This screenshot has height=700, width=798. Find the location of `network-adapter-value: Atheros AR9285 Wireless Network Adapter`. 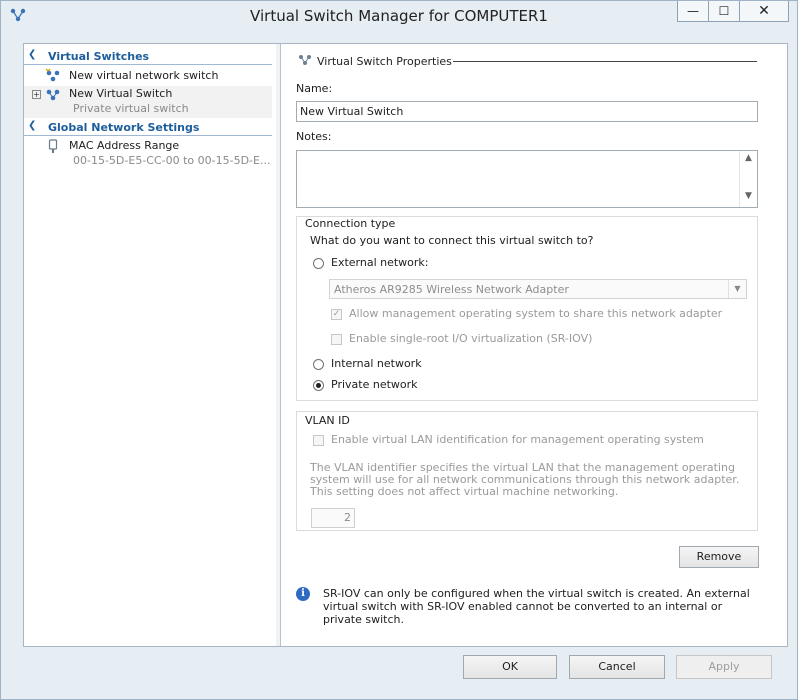

network-adapter-value: Atheros AR9285 Wireless Network Adapter is located at coordinates (451, 289).